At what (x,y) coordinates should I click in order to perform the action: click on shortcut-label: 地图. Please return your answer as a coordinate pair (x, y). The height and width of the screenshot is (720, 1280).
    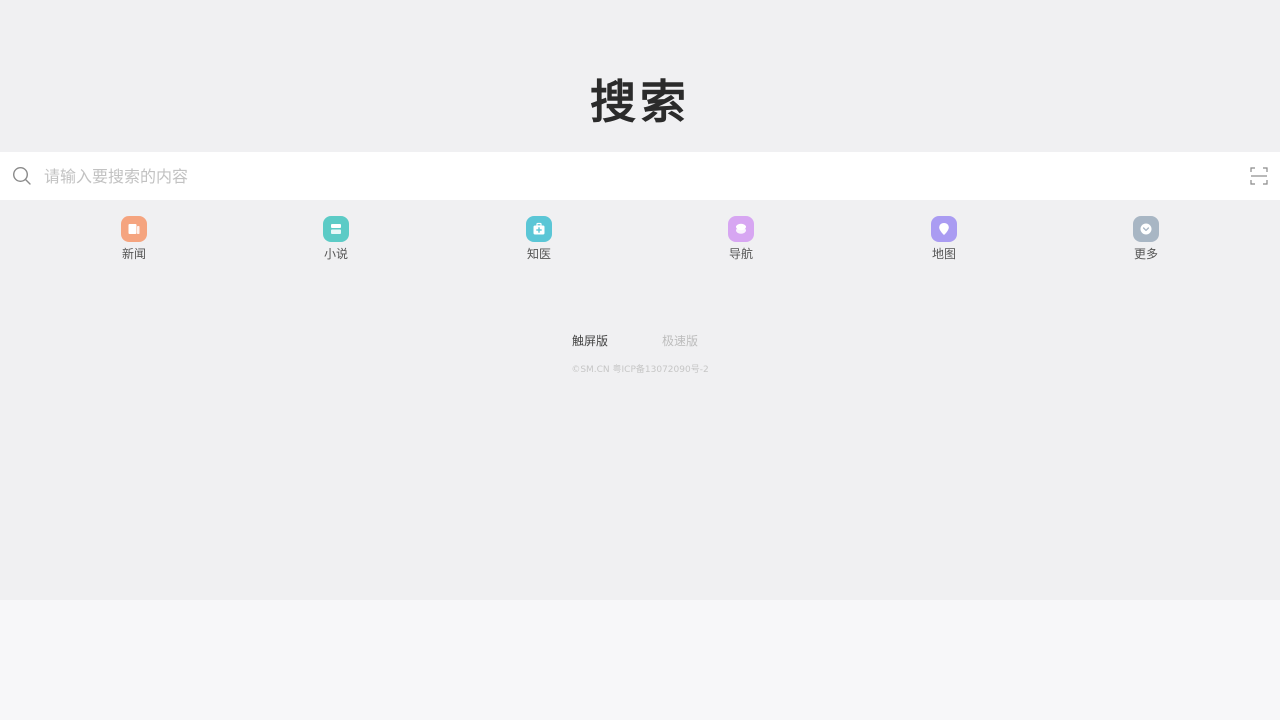
    Looking at the image, I should click on (943, 254).